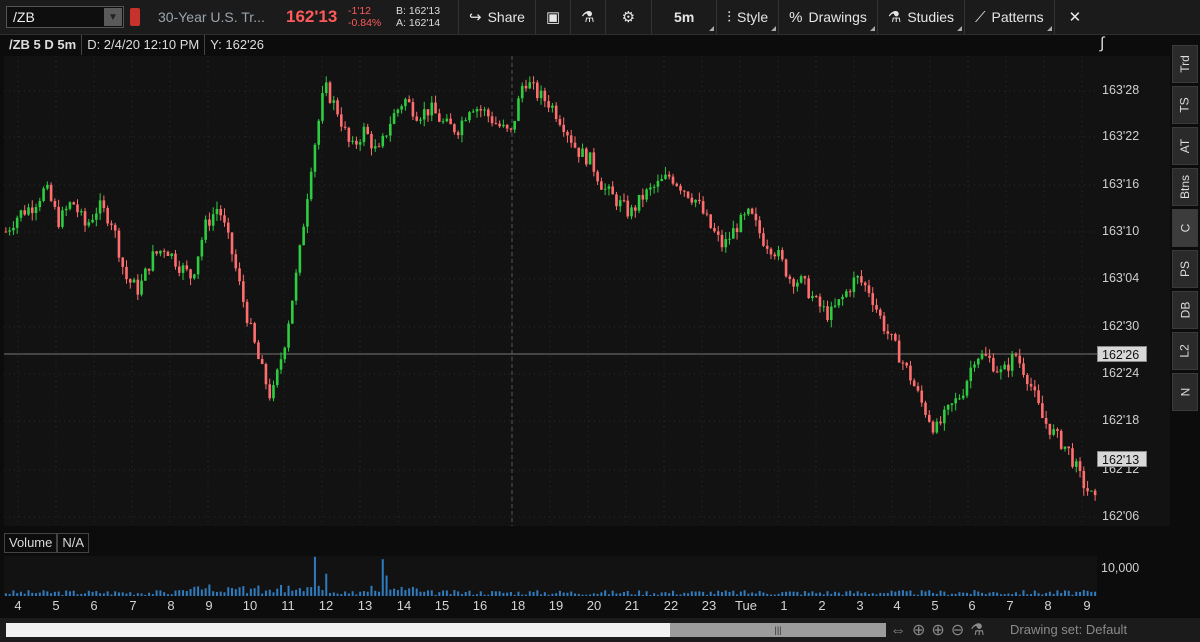 The image size is (1200, 642). I want to click on chart-date: D: 2/4/20 12:10 PM, so click(144, 45).